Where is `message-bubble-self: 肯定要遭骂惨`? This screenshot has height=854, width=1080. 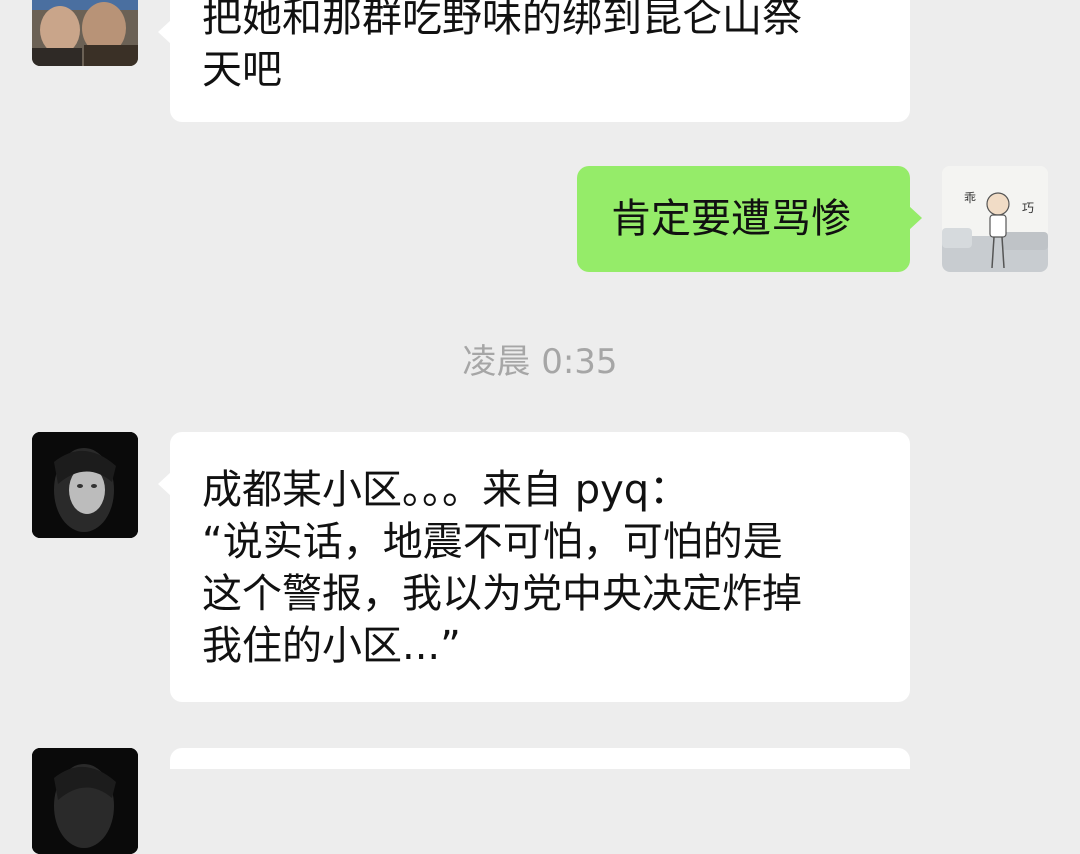 message-bubble-self: 肯定要遭骂惨 is located at coordinates (749, 219).